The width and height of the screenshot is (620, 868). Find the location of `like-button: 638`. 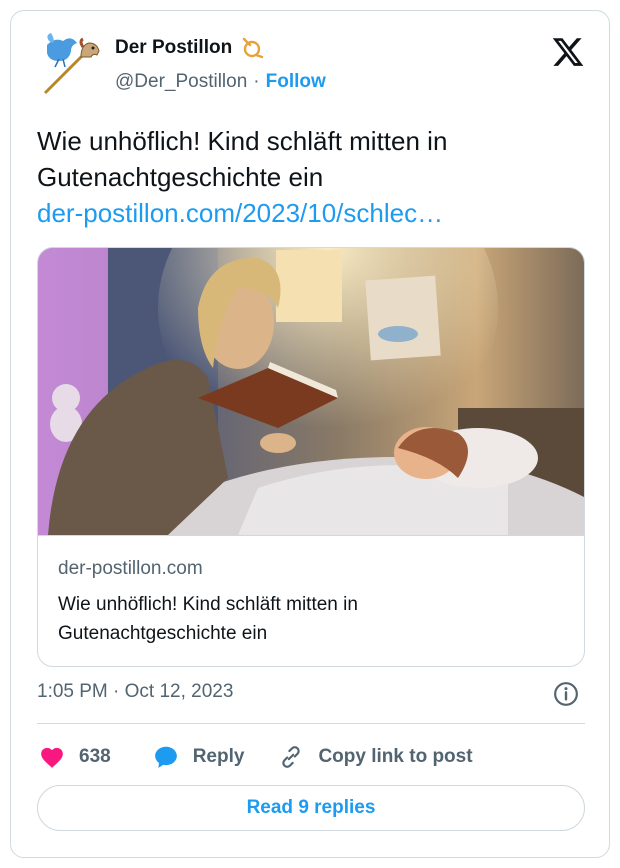

like-button: 638 is located at coordinates (75, 757).